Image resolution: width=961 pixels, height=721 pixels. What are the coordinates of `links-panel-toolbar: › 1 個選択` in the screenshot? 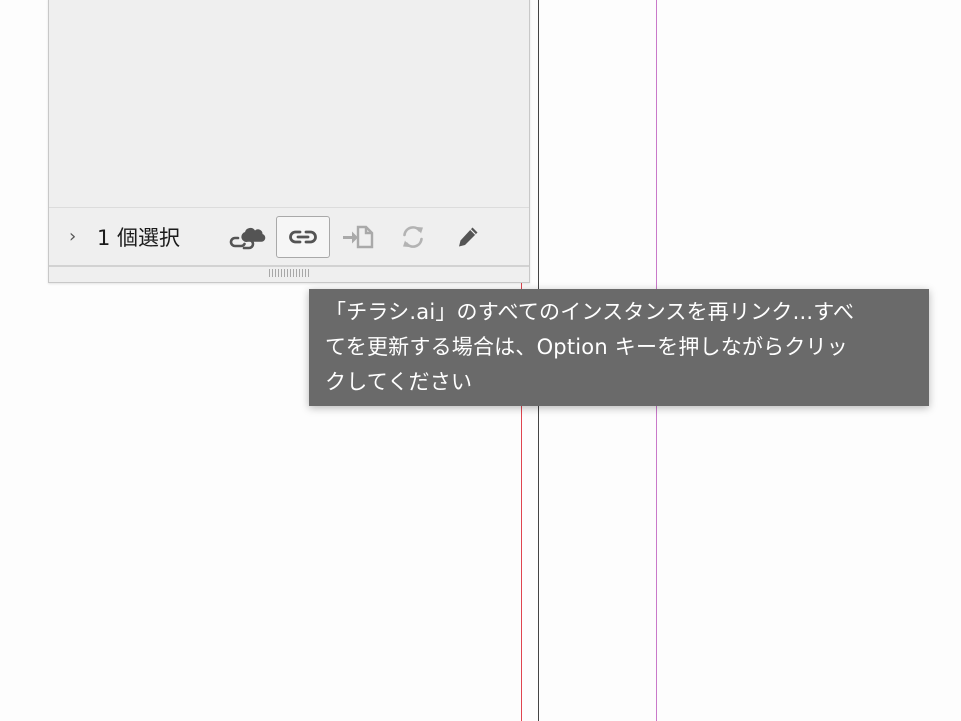 It's located at (289, 236).